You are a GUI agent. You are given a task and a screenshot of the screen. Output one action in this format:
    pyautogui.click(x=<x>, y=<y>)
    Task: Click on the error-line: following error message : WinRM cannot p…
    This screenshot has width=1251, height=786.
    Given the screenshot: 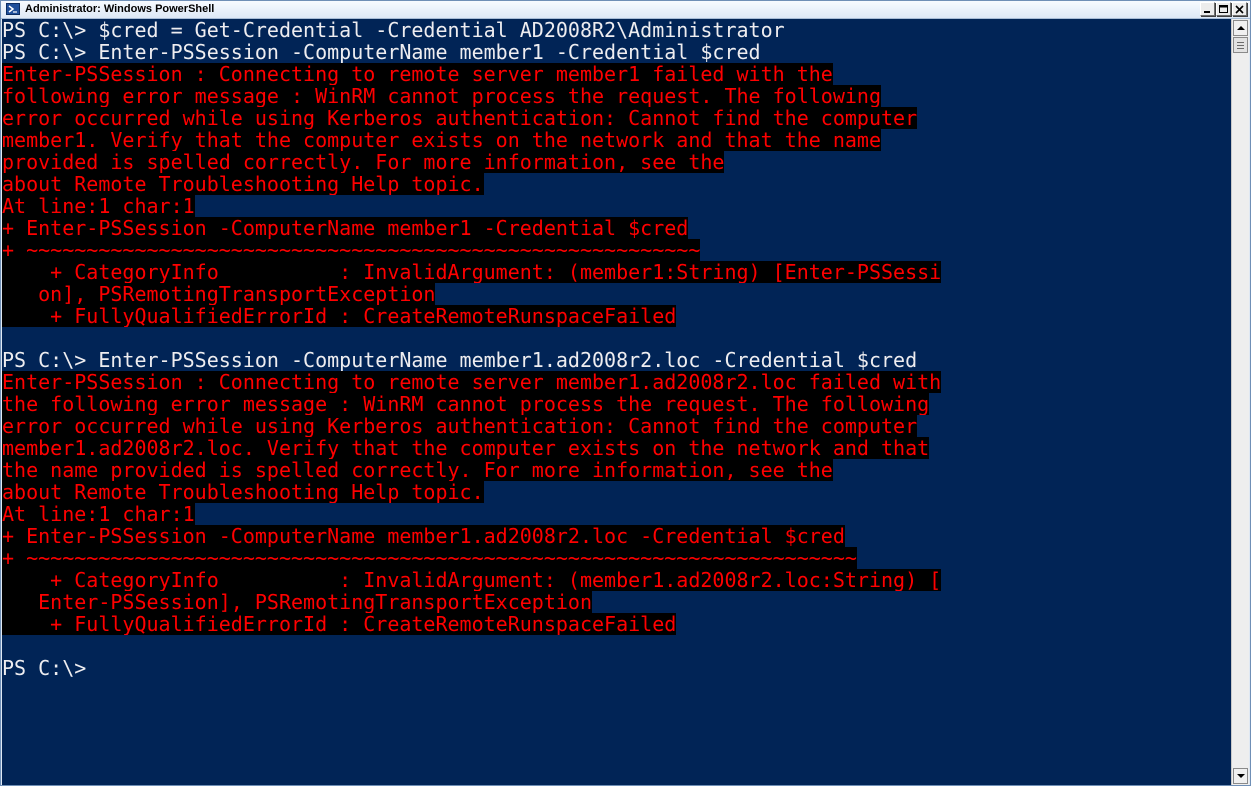 What is the action you would take?
    pyautogui.click(x=617, y=96)
    